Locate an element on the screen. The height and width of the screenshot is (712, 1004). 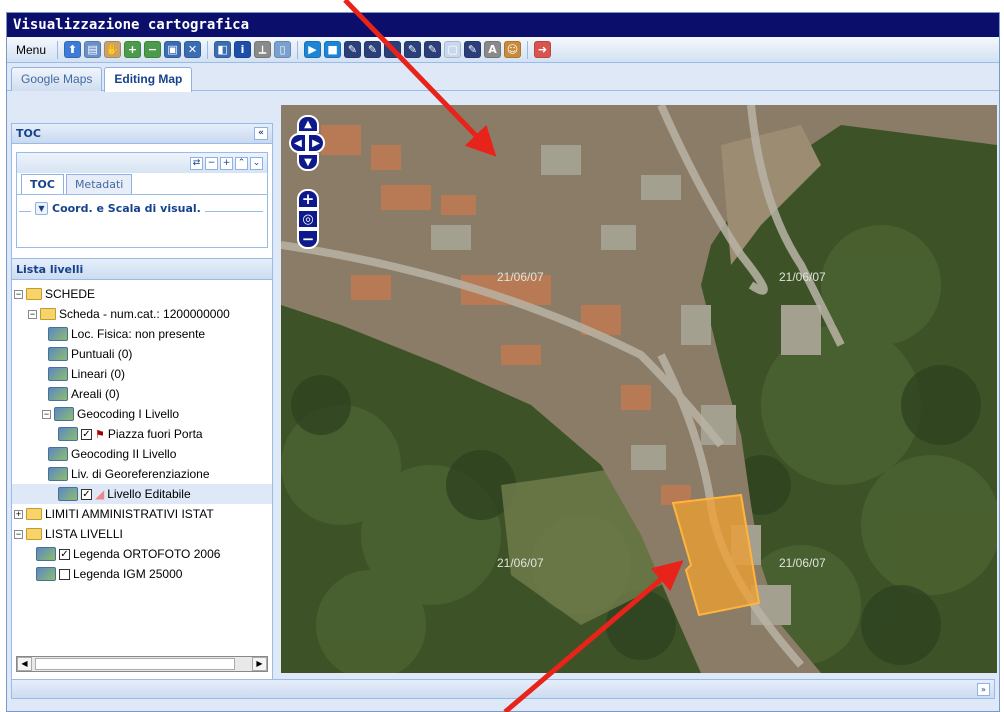
pan-down-icon: ▼ is located at coordinates (308, 162).